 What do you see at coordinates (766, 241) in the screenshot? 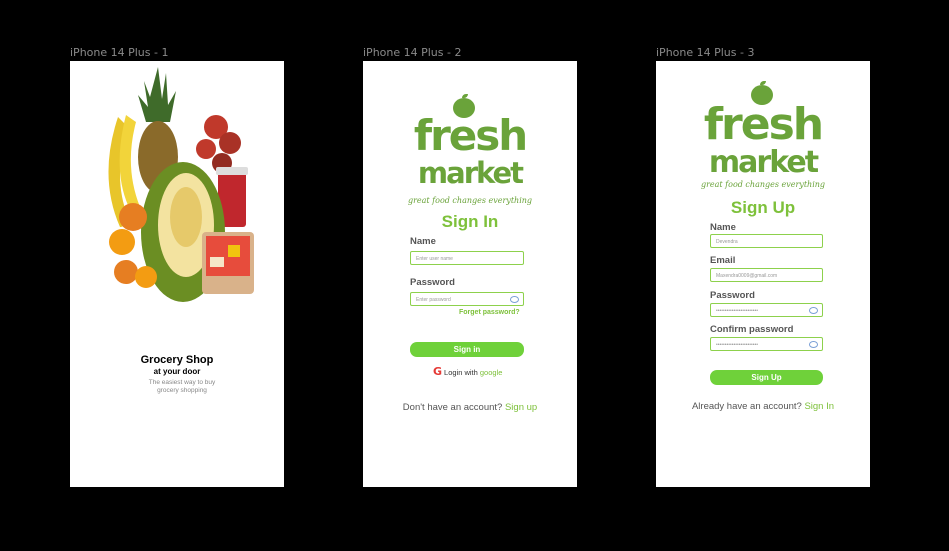
I see `name-input: Devendra` at bounding box center [766, 241].